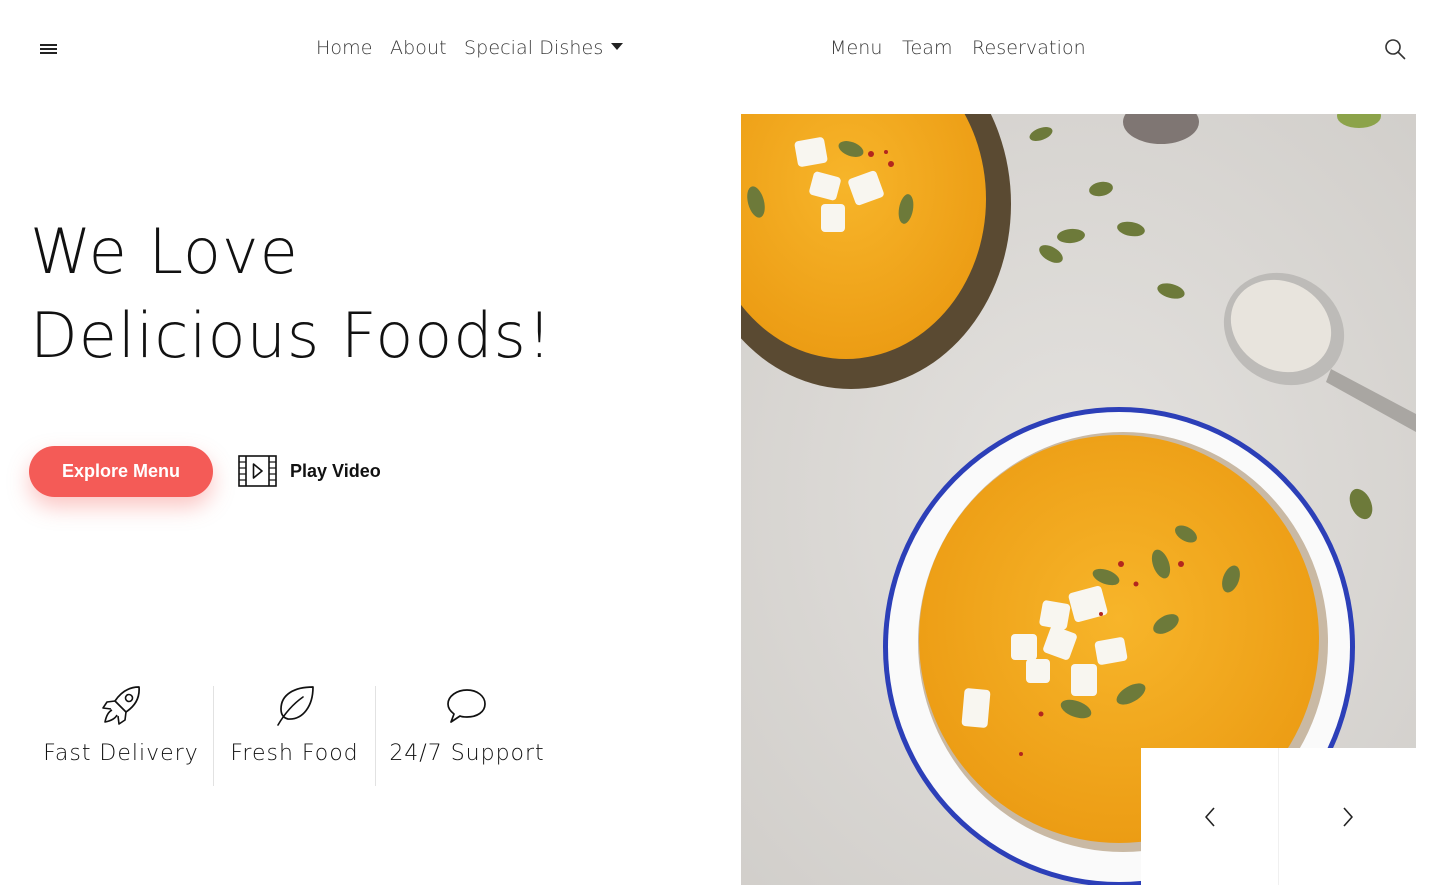 The width and height of the screenshot is (1447, 893). I want to click on leaf-icon, so click(295, 706).